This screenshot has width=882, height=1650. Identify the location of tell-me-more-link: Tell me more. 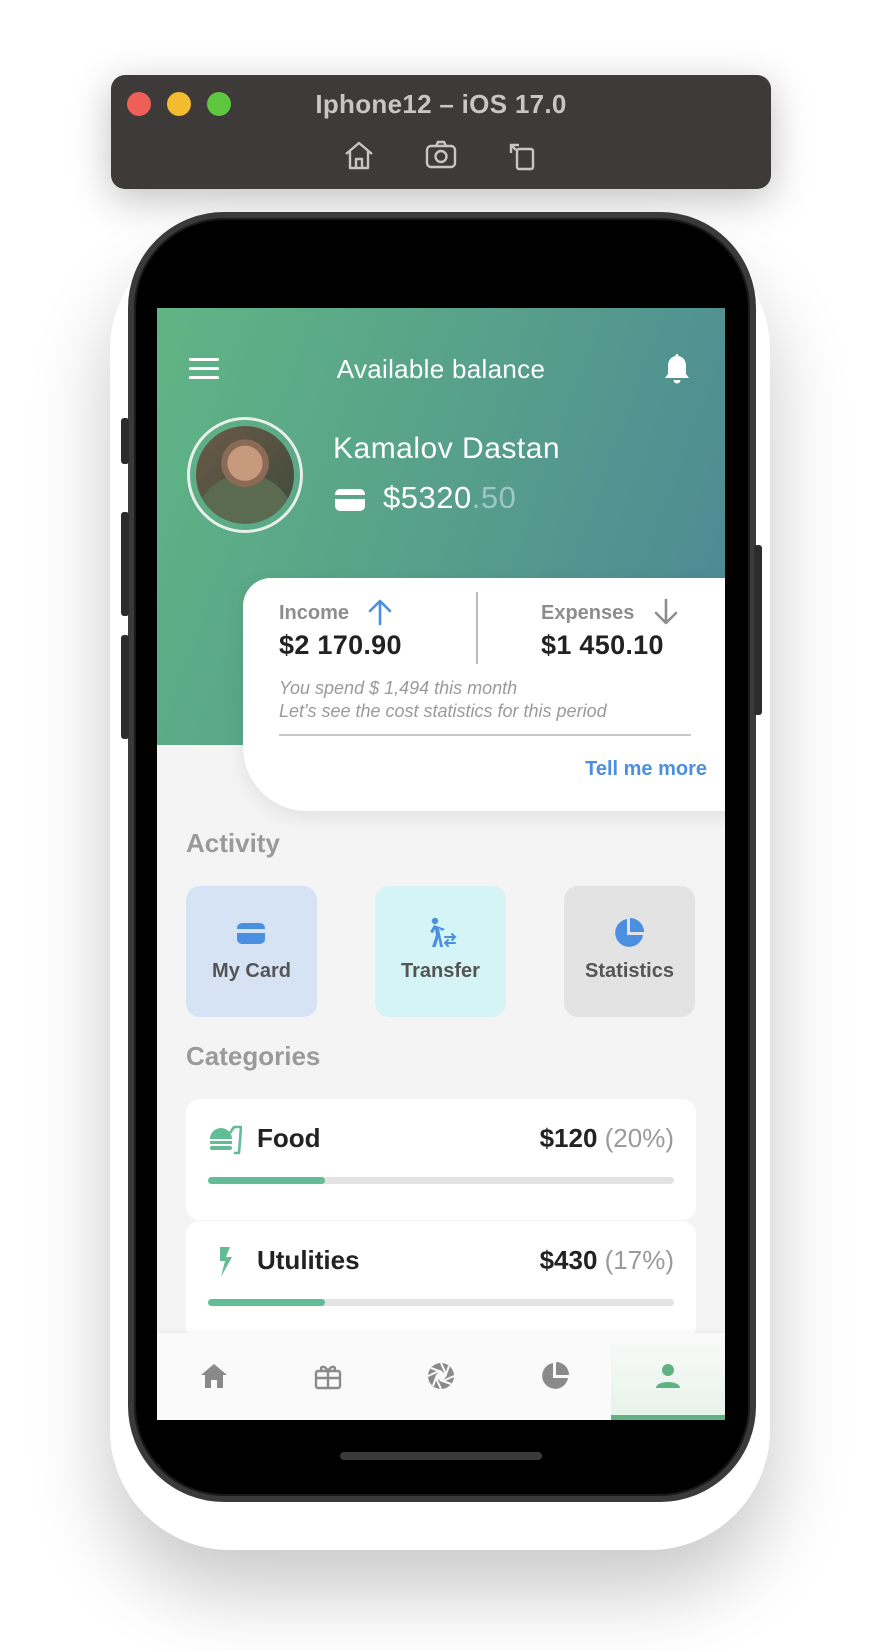
(646, 769).